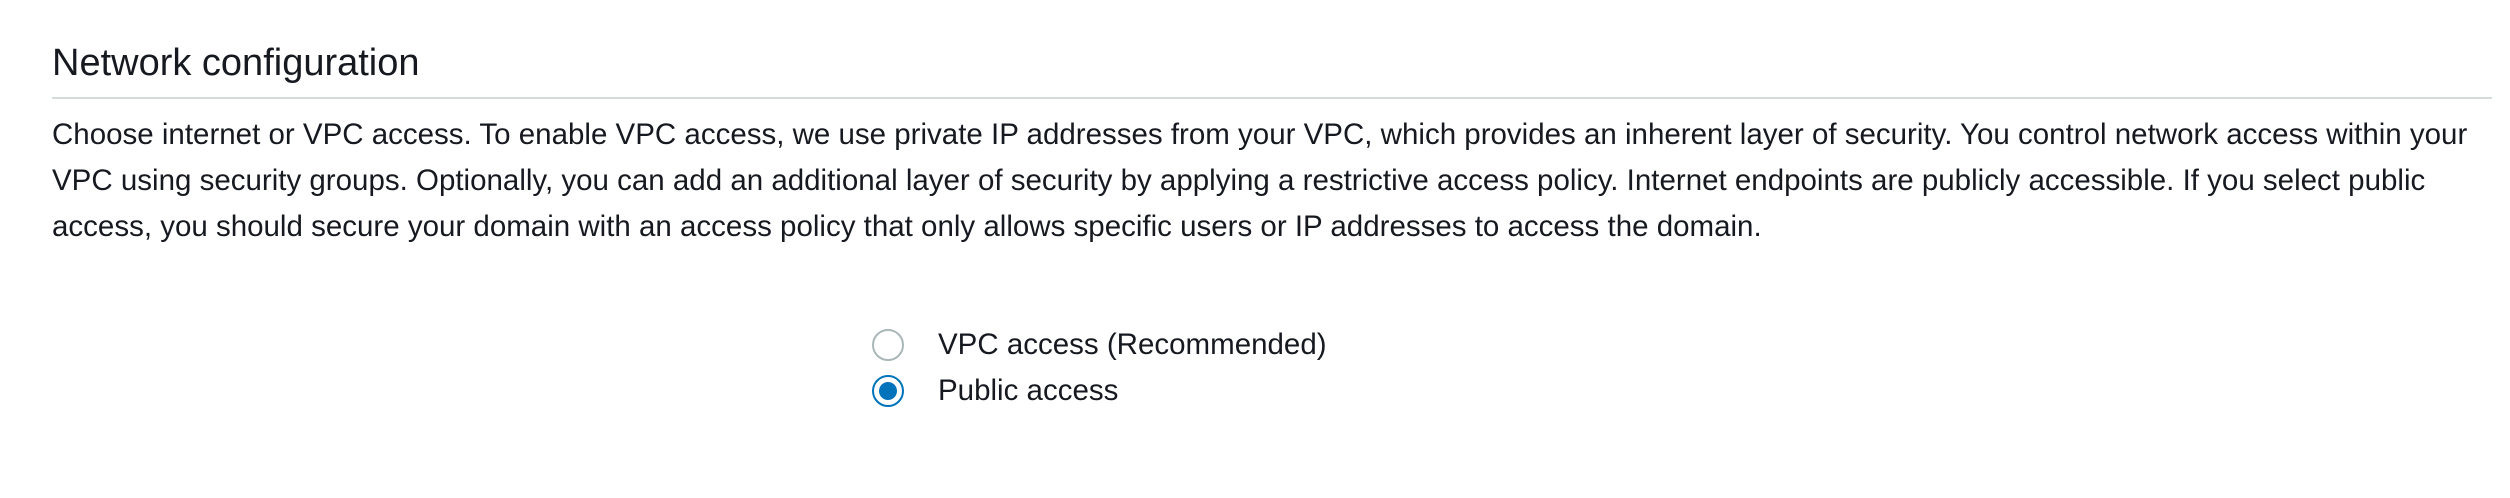 Image resolution: width=2510 pixels, height=498 pixels. What do you see at coordinates (888, 391) in the screenshot?
I see `radio-button-public-access` at bounding box center [888, 391].